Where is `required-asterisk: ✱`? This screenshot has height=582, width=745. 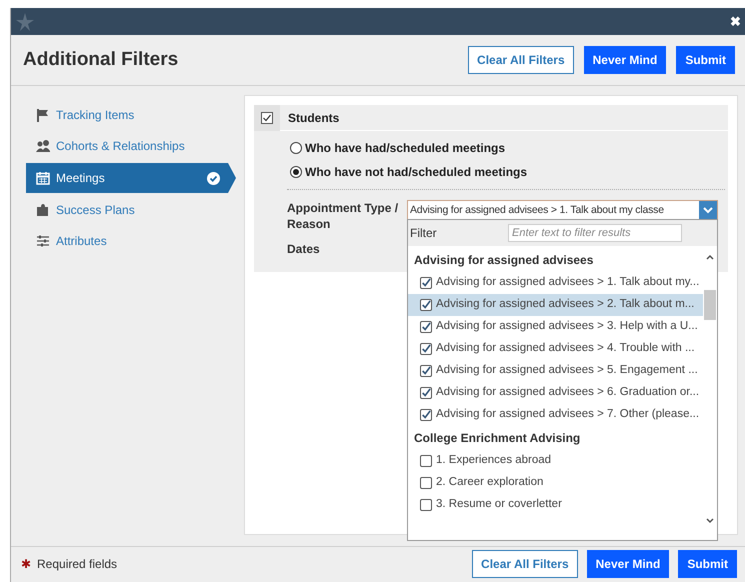 required-asterisk: ✱ is located at coordinates (26, 564).